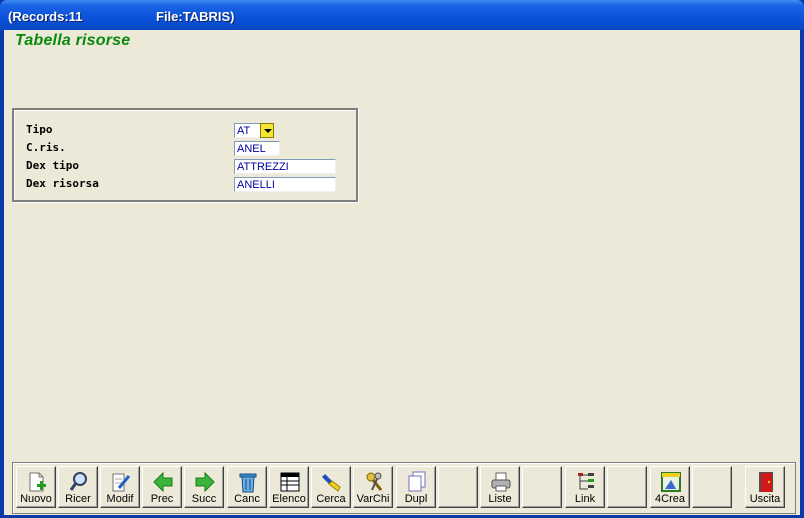 The image size is (804, 518). I want to click on create-form-icon, so click(671, 482).